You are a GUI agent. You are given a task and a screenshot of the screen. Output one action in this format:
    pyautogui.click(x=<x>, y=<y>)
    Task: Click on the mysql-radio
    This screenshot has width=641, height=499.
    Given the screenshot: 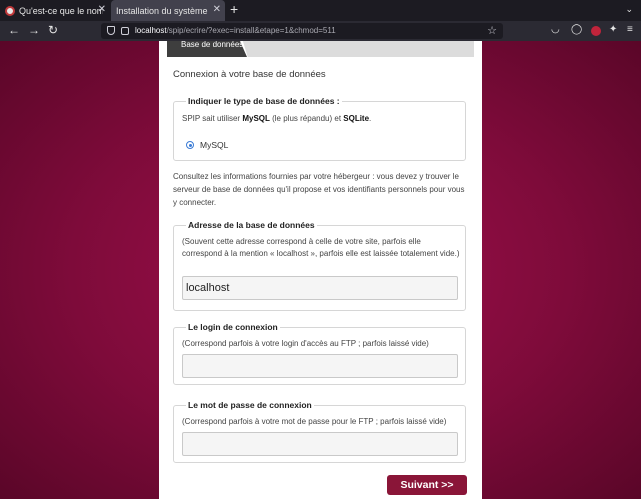 What is the action you would take?
    pyautogui.click(x=190, y=145)
    